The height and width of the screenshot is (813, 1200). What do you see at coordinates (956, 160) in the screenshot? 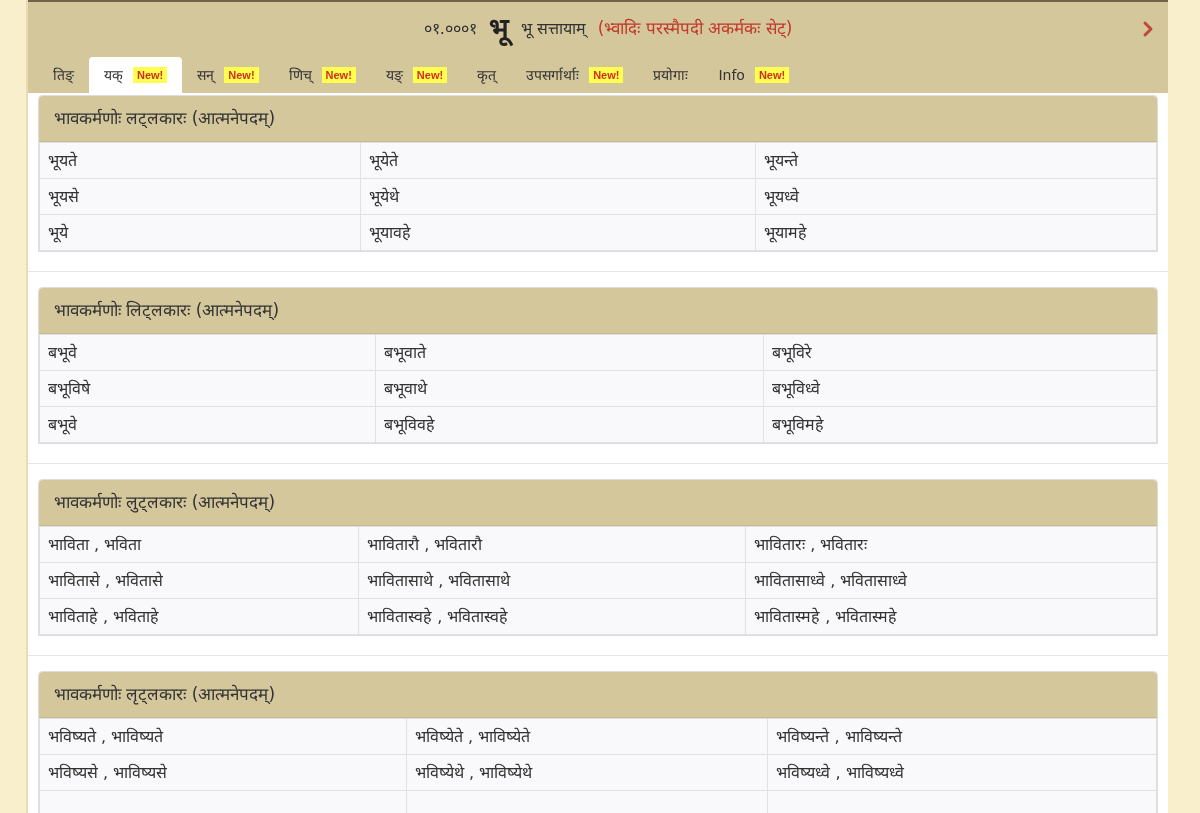
I see `table-cell: भूयन्ते` at bounding box center [956, 160].